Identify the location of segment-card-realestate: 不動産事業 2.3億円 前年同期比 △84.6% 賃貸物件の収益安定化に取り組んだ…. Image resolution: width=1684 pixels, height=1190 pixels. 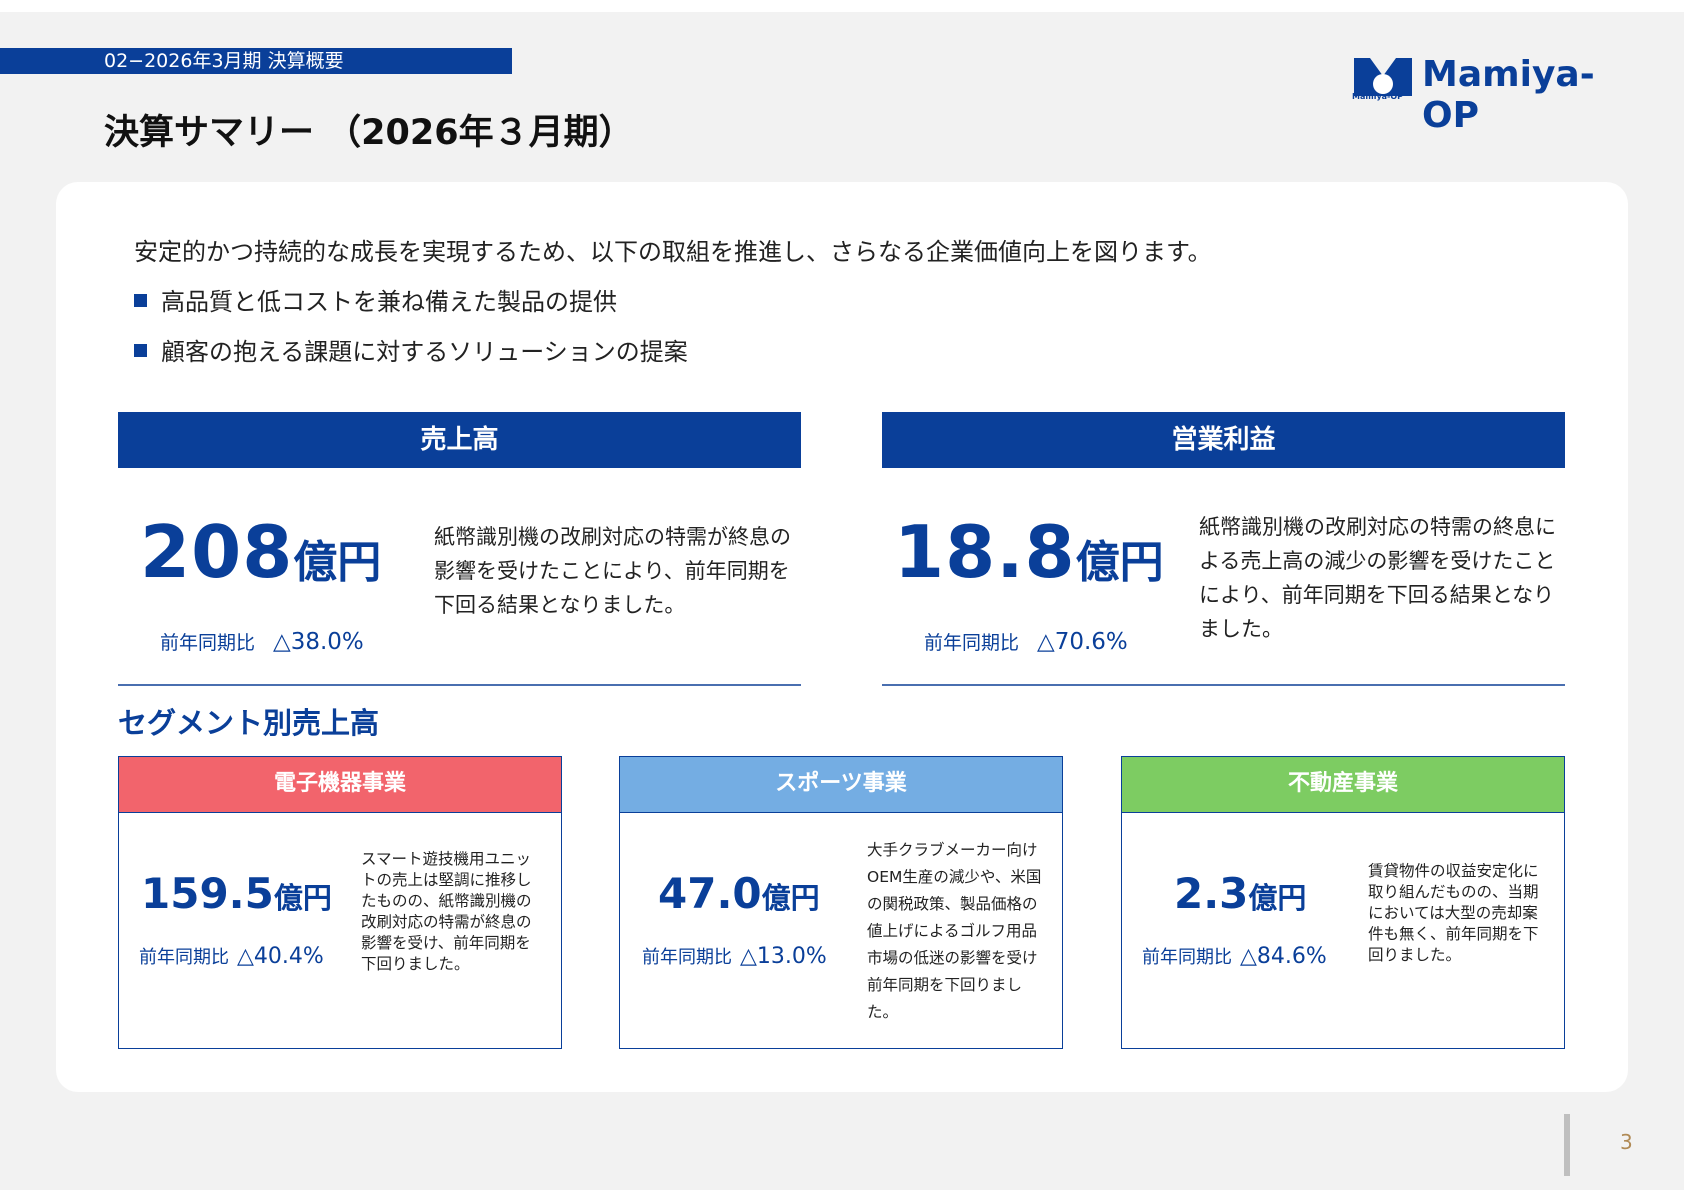
(1343, 902).